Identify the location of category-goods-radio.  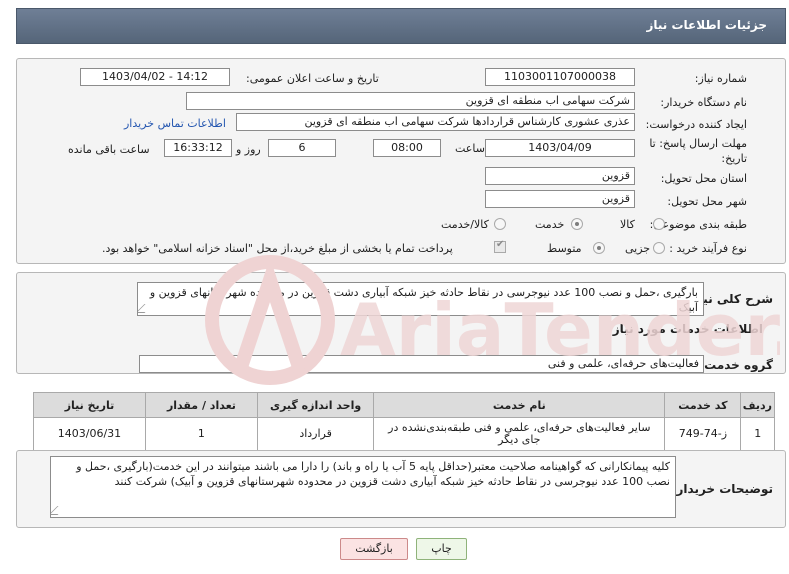
(659, 224).